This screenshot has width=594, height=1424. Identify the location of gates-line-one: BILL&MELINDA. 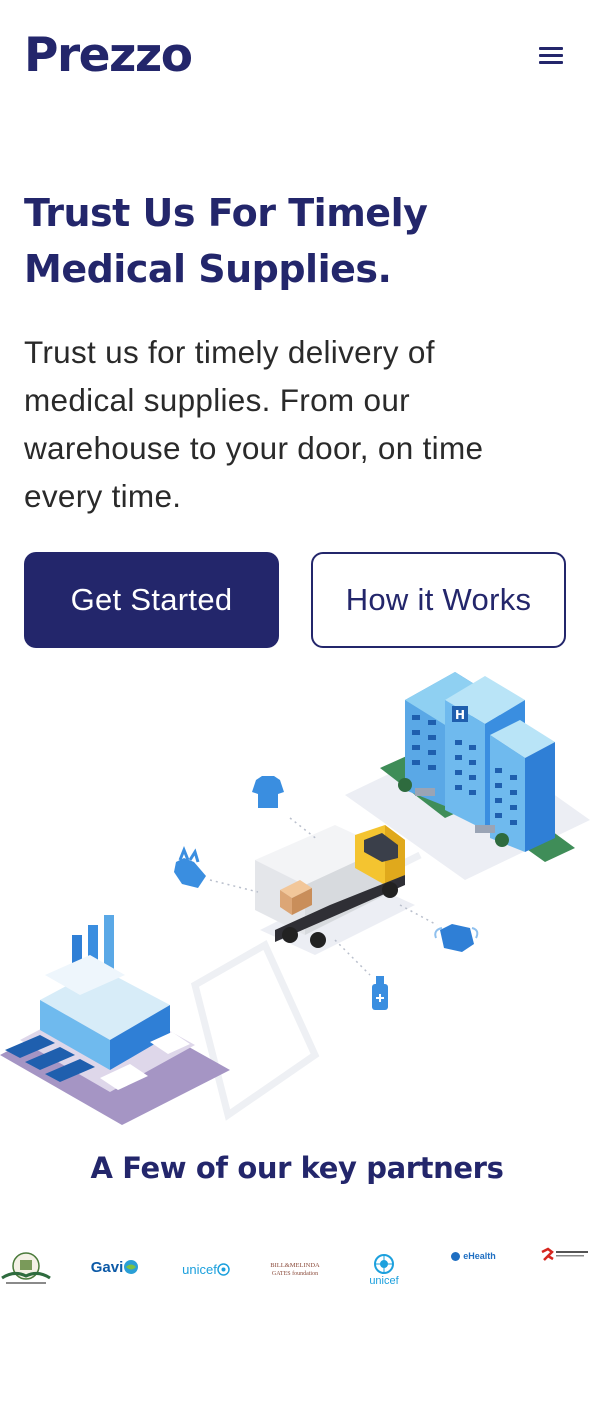
(295, 1265).